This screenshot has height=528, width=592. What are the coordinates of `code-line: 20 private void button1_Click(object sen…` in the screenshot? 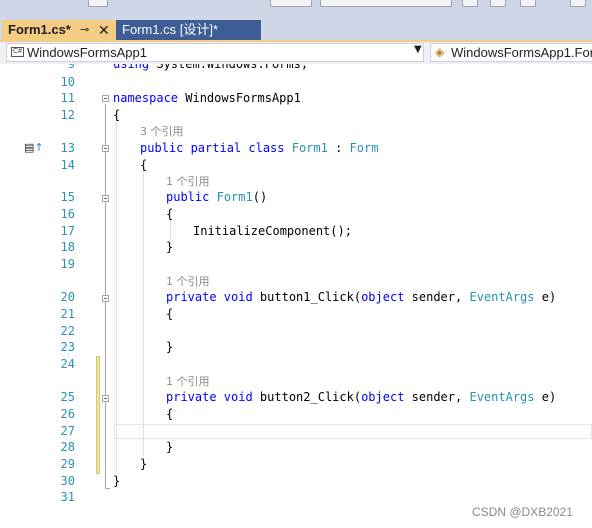 It's located at (296, 297).